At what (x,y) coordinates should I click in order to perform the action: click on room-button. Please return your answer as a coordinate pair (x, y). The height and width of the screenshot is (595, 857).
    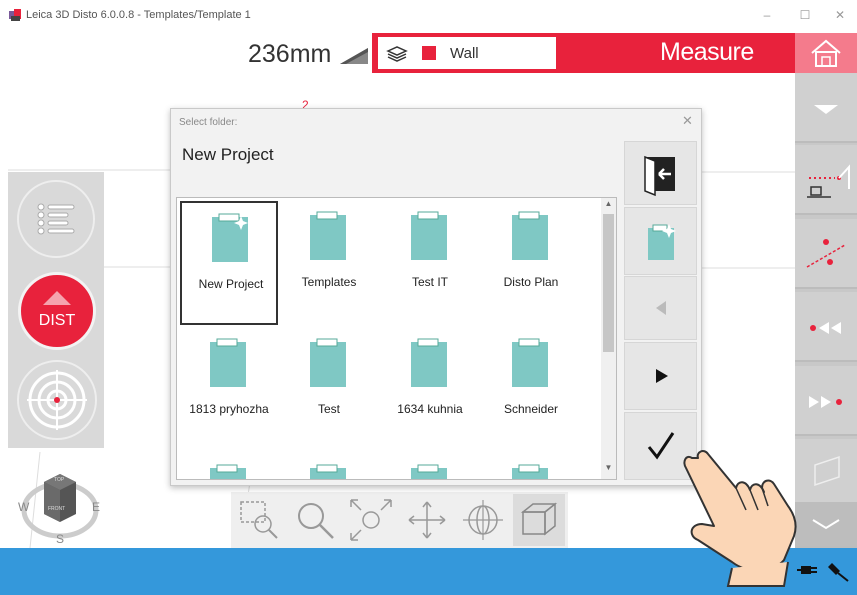
    Looking at the image, I should click on (826, 474).